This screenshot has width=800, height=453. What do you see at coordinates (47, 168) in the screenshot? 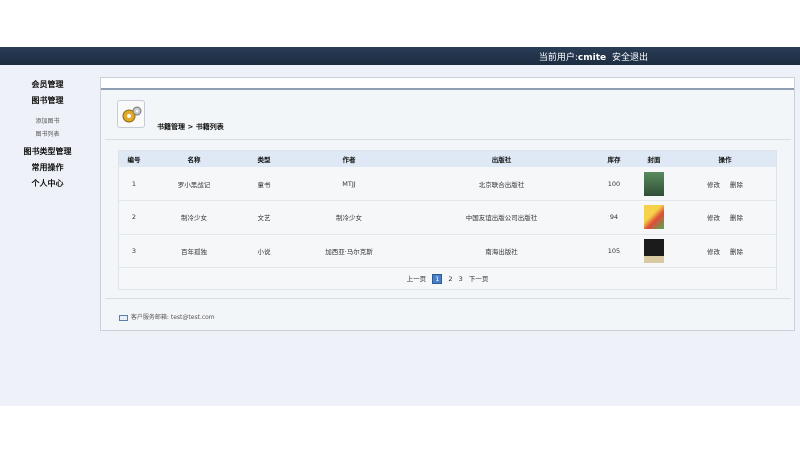
I see `sidebar-item-common-ops: 常用操作` at bounding box center [47, 168].